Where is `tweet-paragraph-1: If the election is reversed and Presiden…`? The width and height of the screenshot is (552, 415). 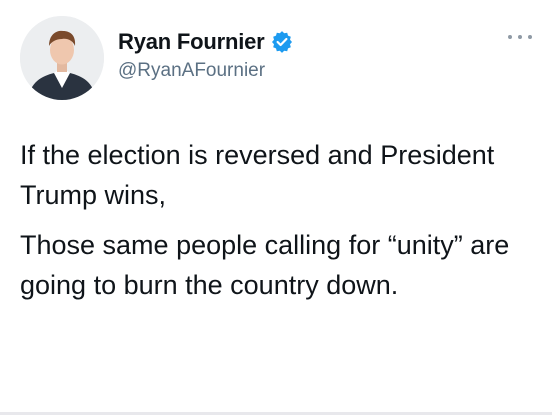 tweet-paragraph-1: If the election is reversed and Presiden… is located at coordinates (257, 175).